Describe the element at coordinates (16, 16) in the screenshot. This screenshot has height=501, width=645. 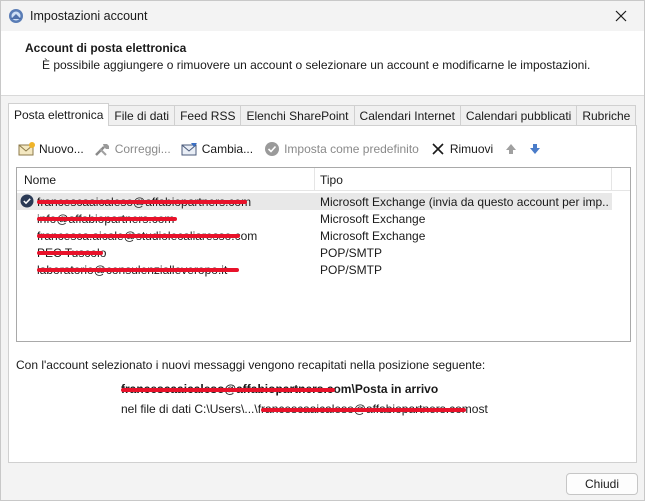
I see `outlook-settings-icon` at that location.